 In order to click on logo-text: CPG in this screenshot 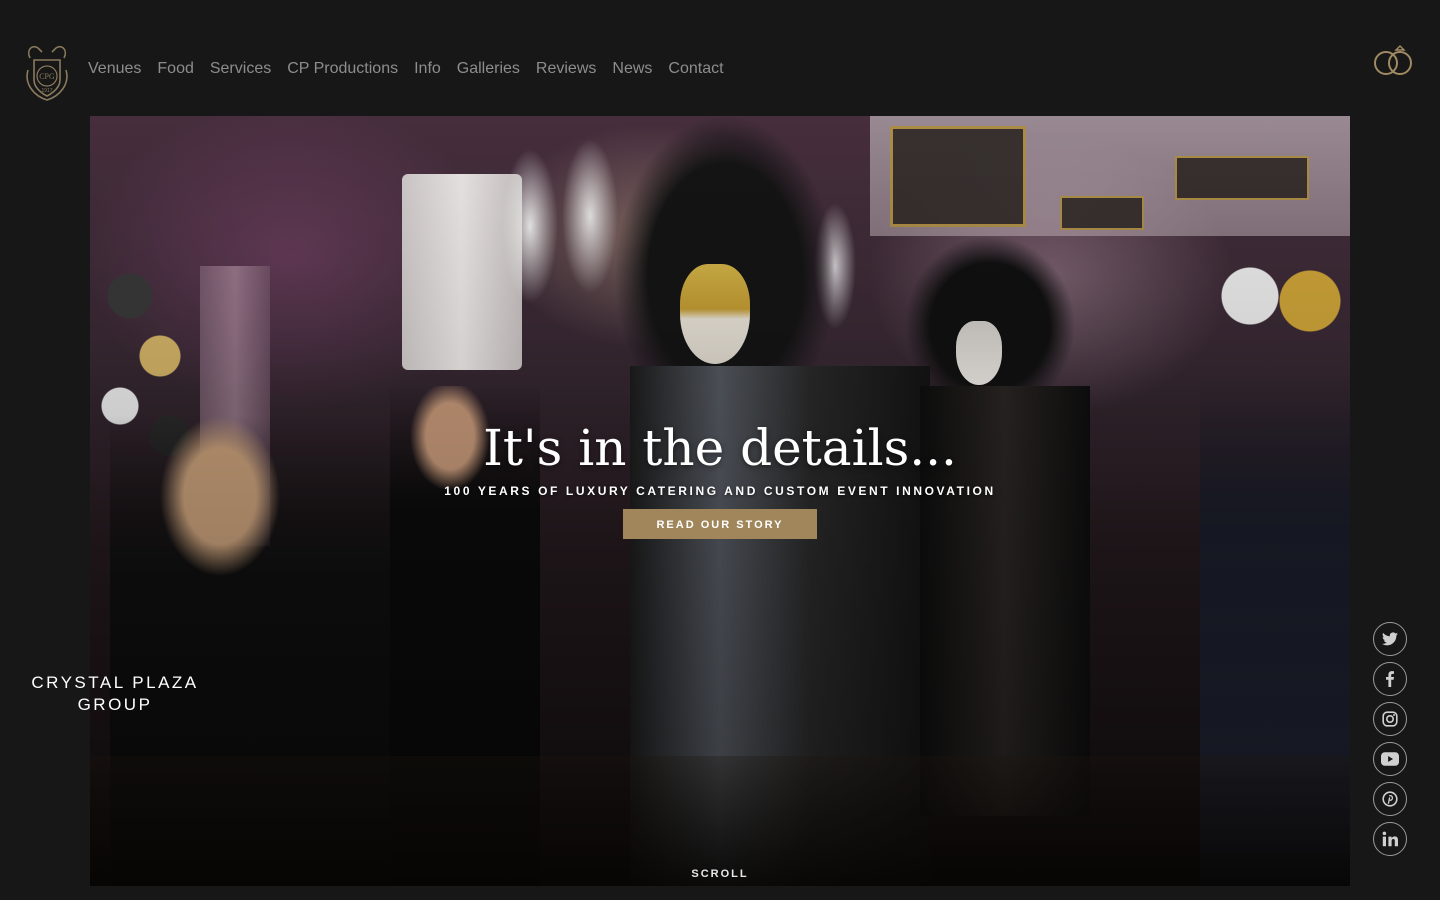, I will do `click(47, 76)`.